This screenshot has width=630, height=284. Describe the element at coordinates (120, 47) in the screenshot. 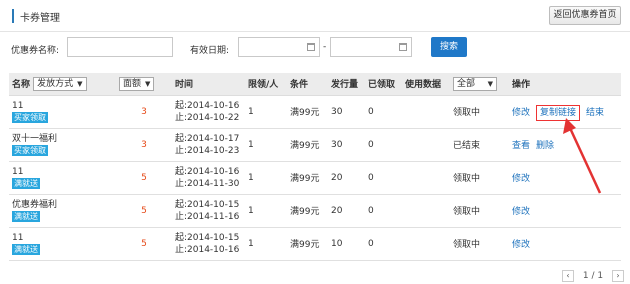

I see `coupon-name-input` at that location.